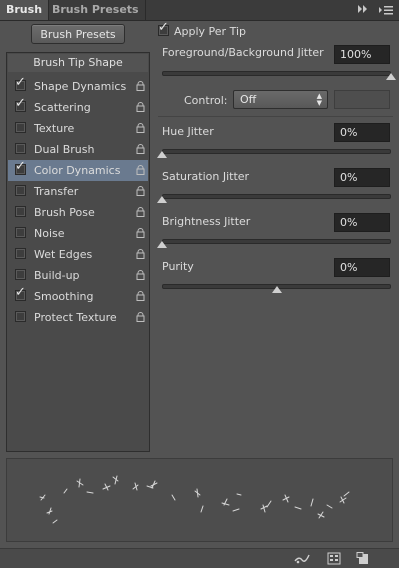  I want to click on purity-input: 0%, so click(362, 267).